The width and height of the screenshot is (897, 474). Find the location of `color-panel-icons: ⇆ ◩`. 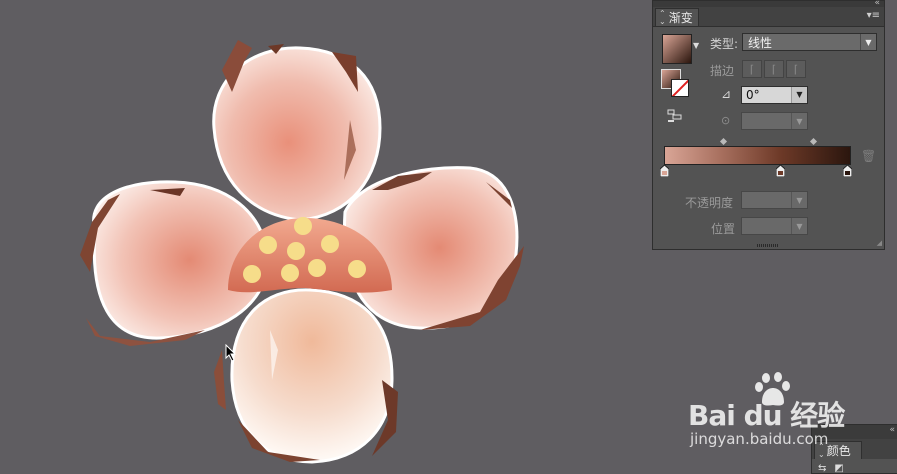

color-panel-icons: ⇆ ◩ is located at coordinates (831, 468).